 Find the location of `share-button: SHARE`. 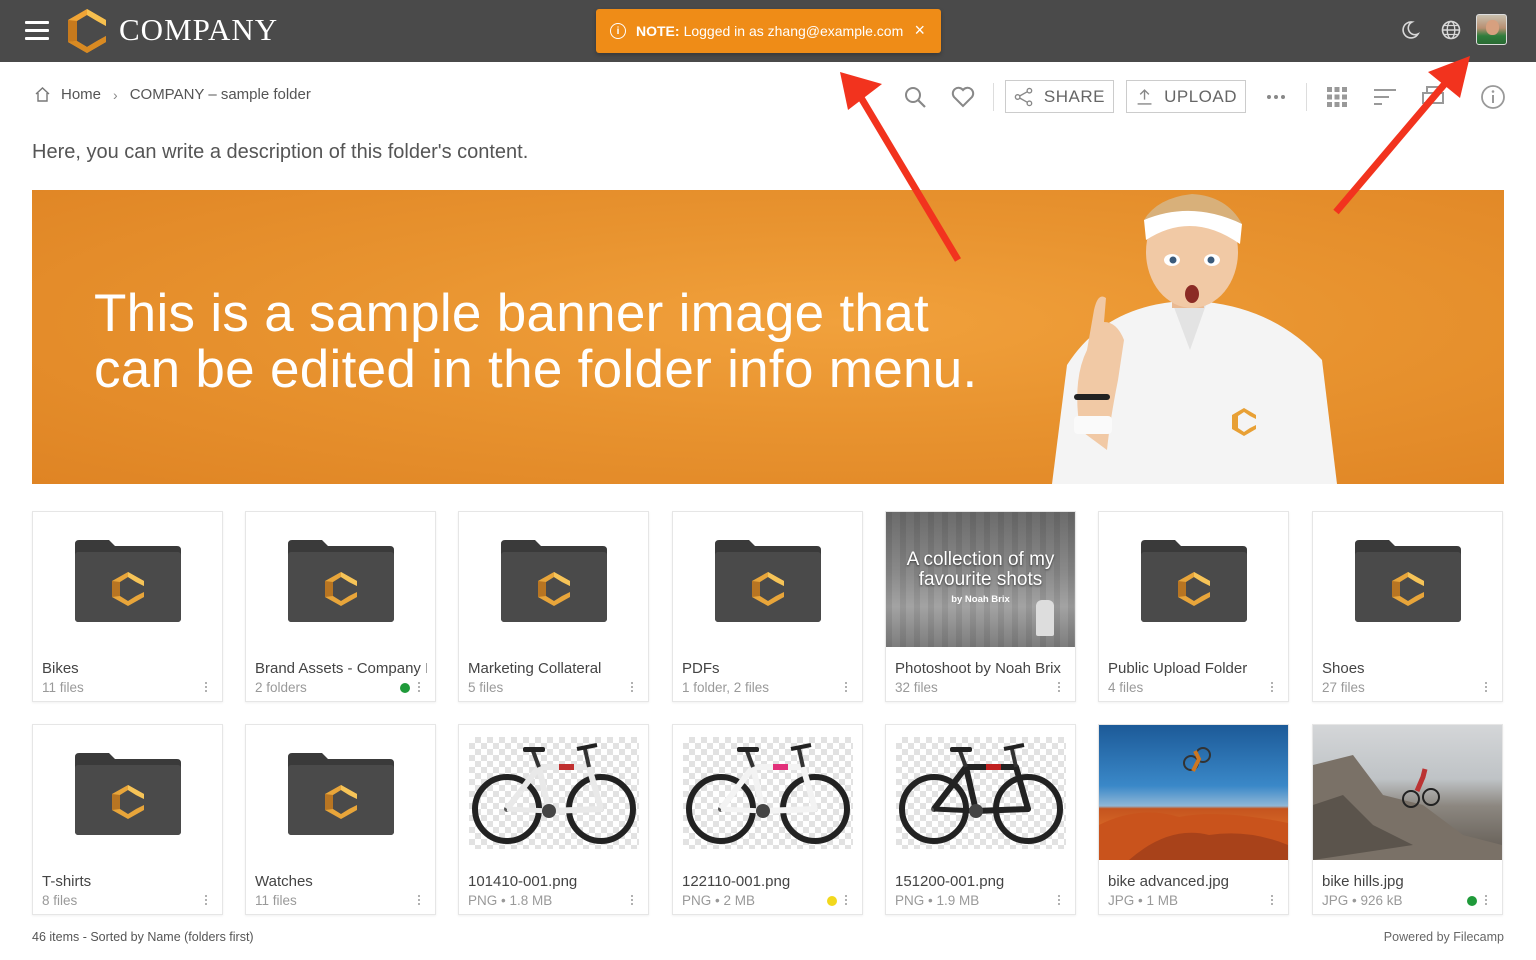

share-button: SHARE is located at coordinates (1059, 96).